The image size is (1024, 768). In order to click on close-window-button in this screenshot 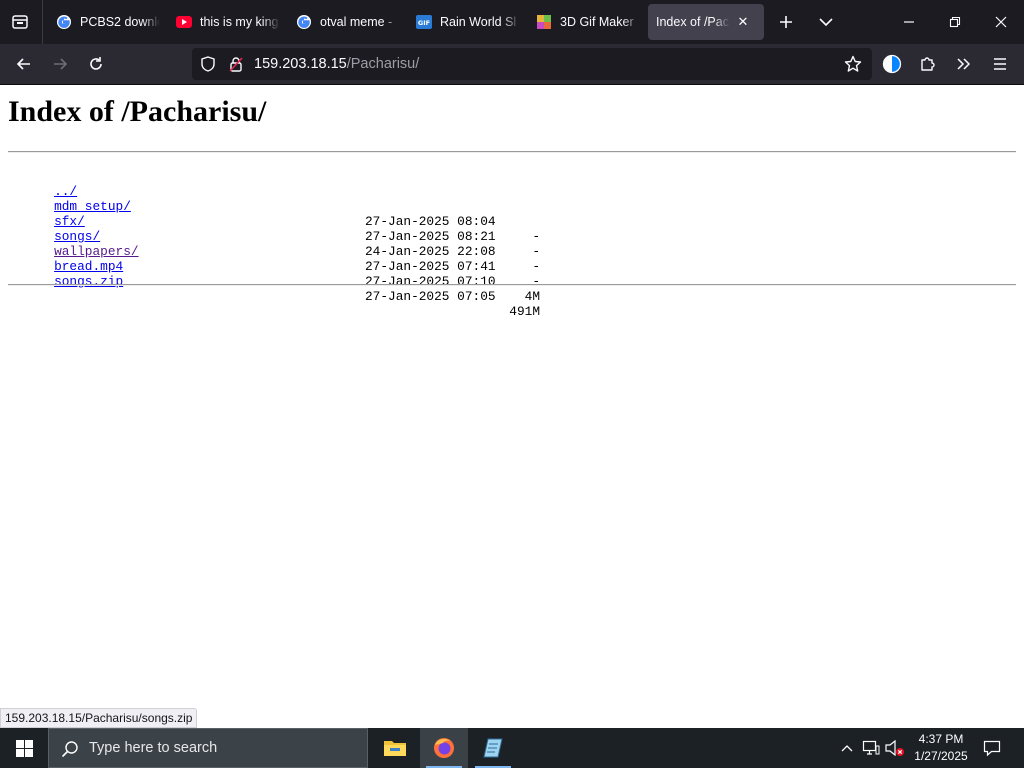, I will do `click(1001, 22)`.